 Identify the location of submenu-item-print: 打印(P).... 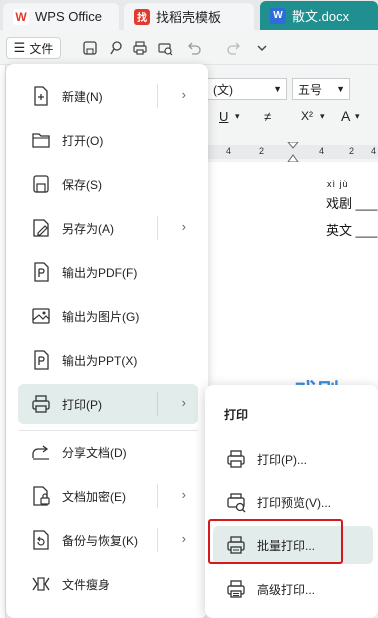
(293, 459).